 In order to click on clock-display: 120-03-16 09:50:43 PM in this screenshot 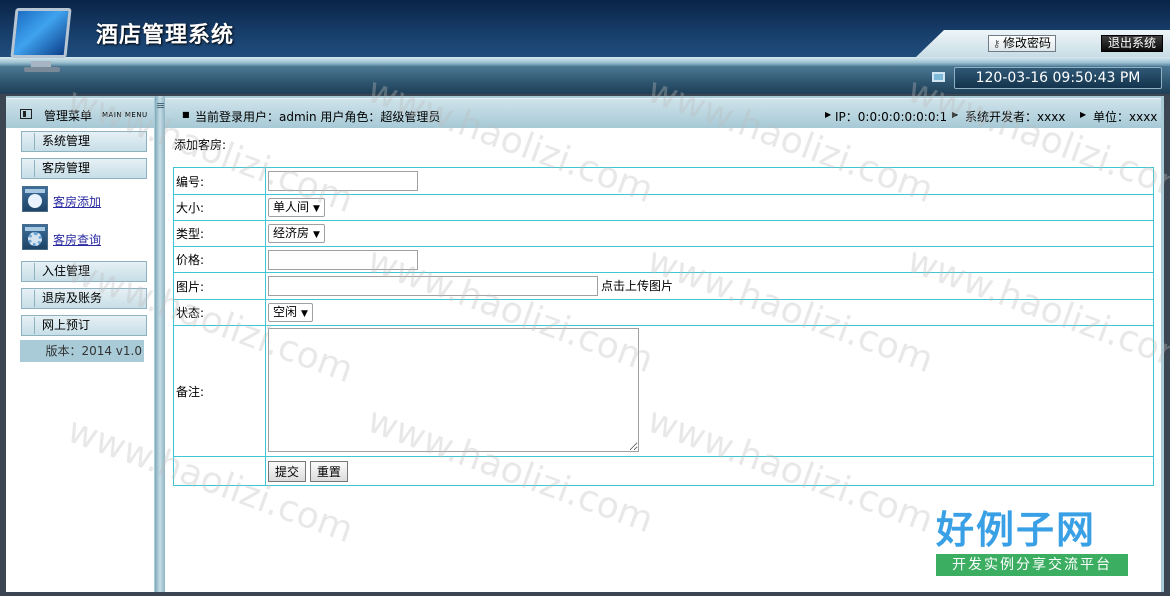, I will do `click(1058, 78)`.